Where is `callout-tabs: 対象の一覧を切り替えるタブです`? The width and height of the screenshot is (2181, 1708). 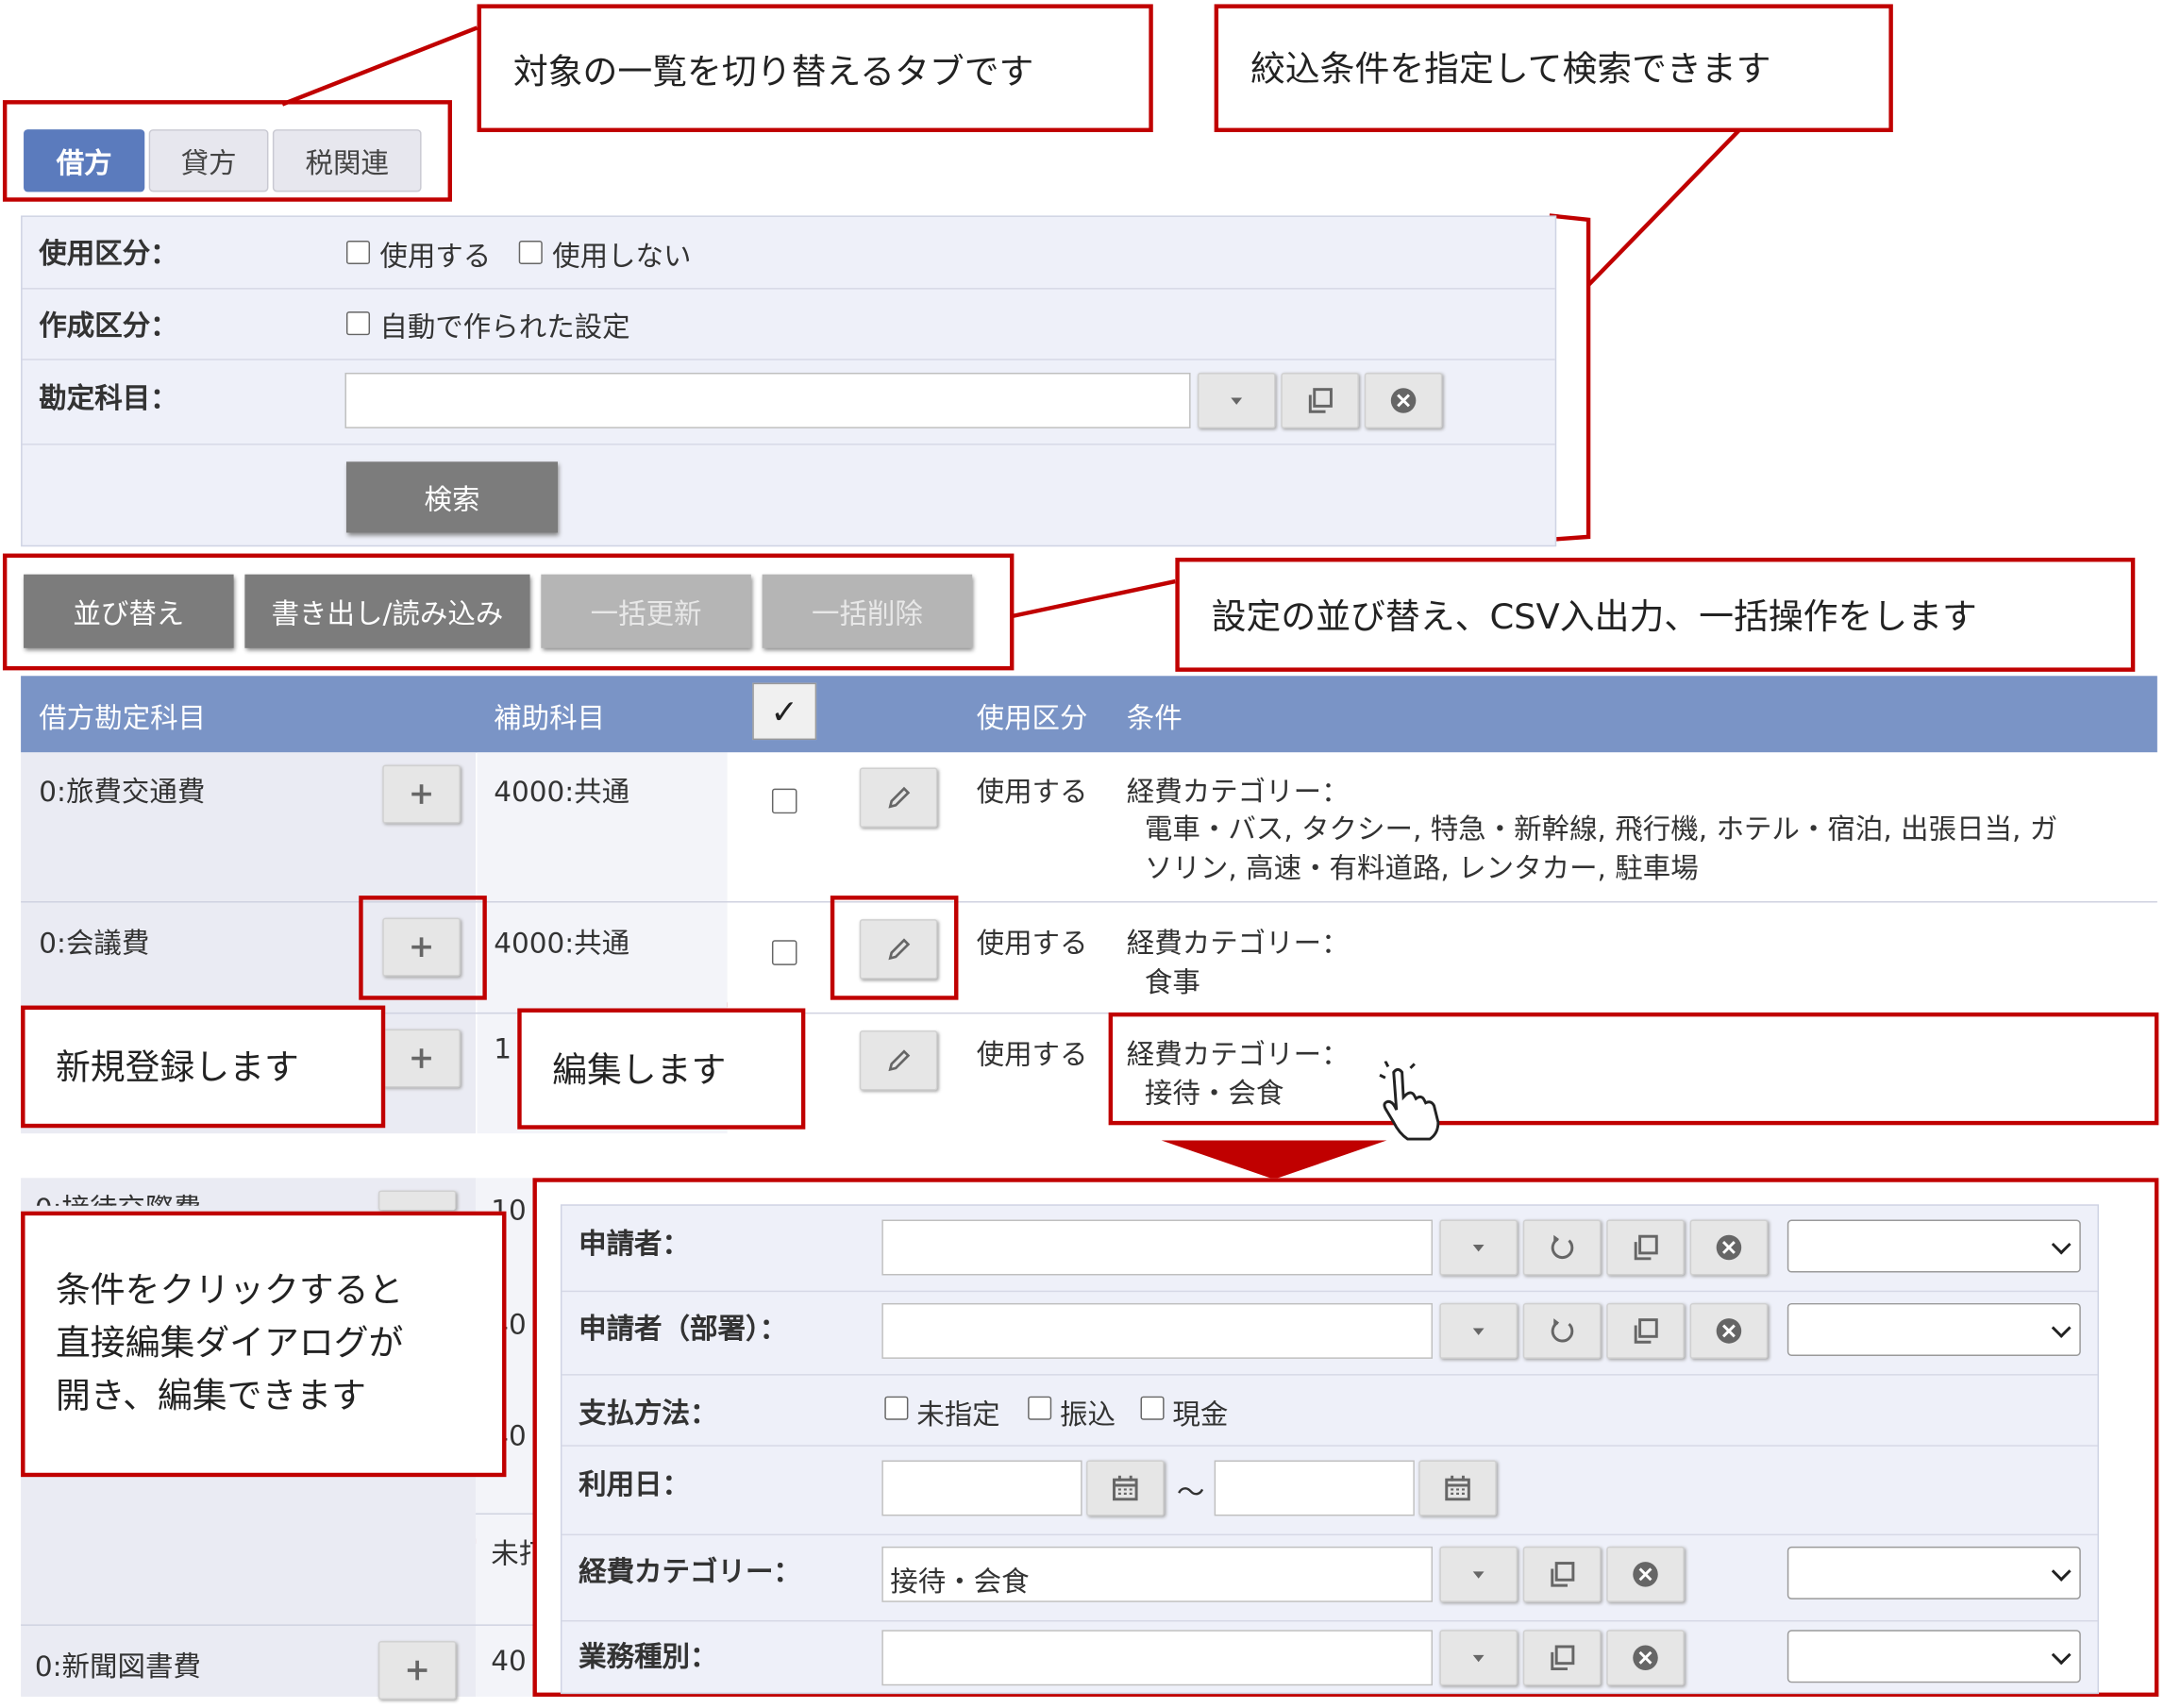 callout-tabs: 対象の一覧を切り替えるタブです is located at coordinates (815, 68).